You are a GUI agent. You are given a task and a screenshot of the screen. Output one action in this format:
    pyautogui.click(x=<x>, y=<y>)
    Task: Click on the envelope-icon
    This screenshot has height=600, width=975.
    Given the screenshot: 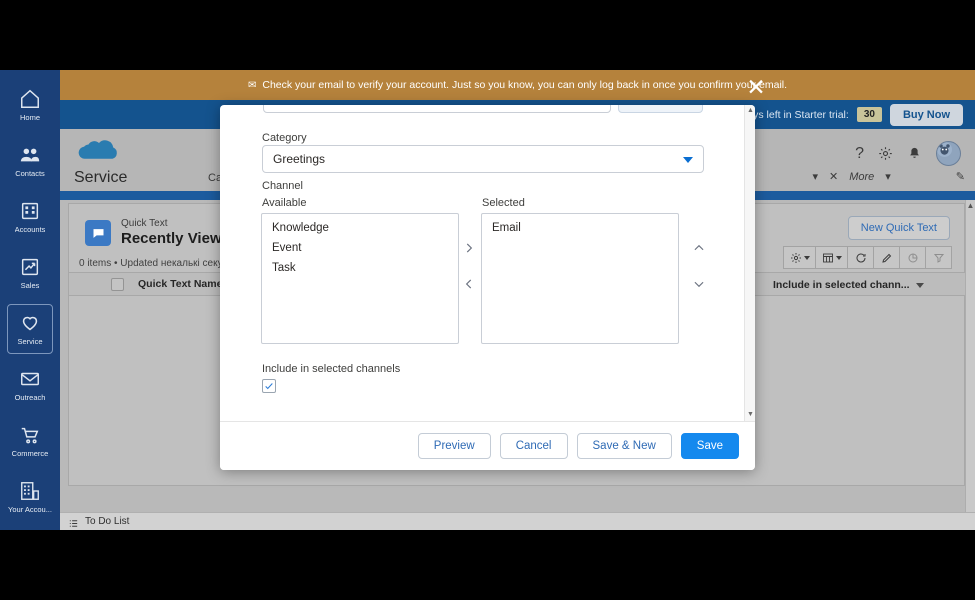 What is the action you would take?
    pyautogui.click(x=30, y=379)
    